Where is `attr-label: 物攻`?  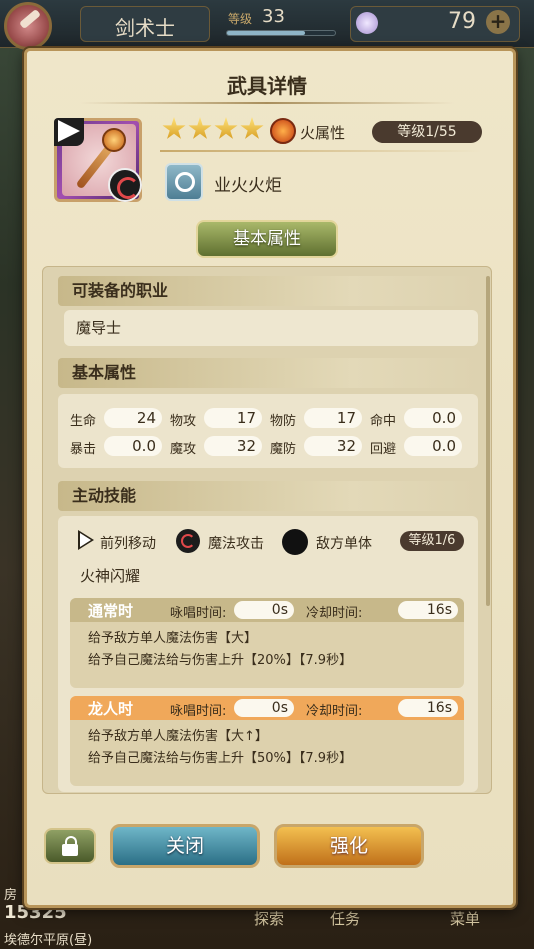
attr-label: 物攻 is located at coordinates (183, 421).